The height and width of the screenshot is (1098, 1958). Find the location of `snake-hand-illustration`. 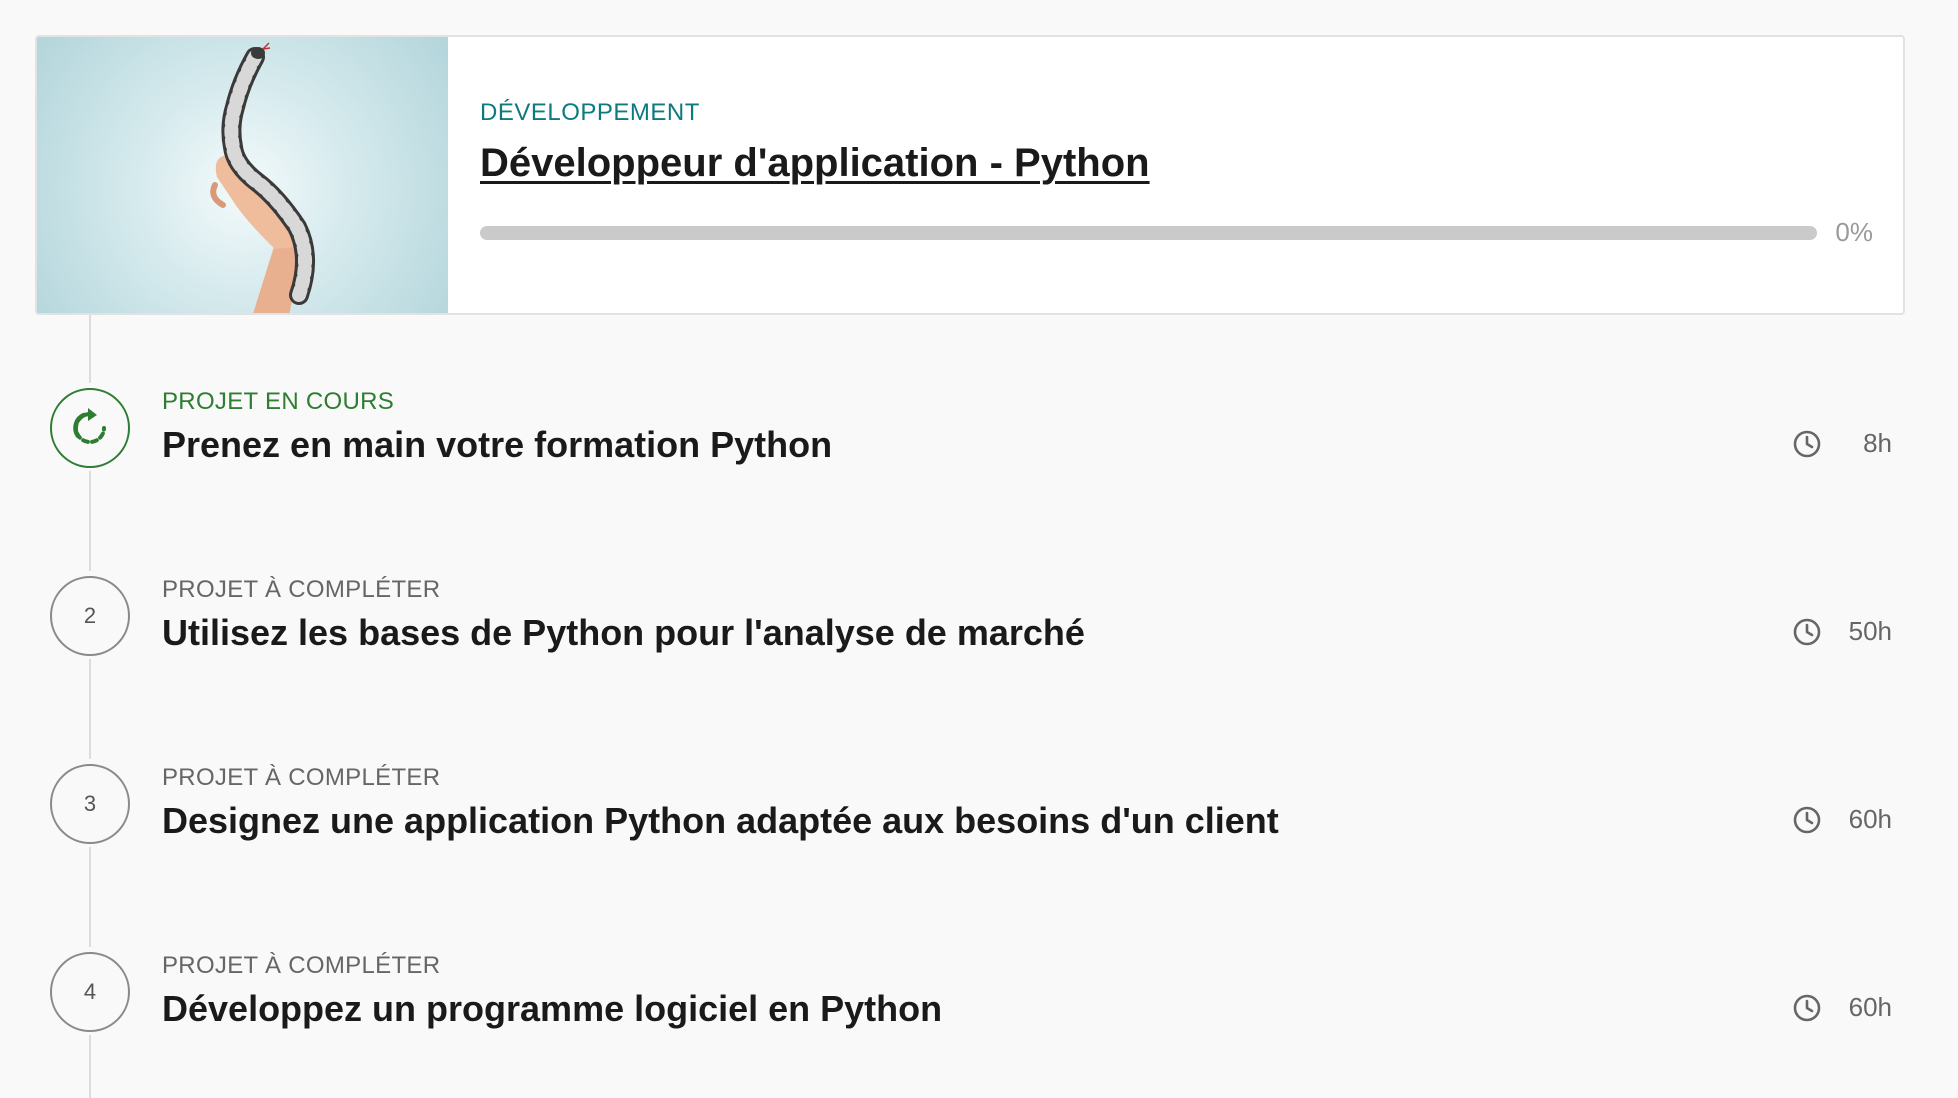

snake-hand-illustration is located at coordinates (263, 177).